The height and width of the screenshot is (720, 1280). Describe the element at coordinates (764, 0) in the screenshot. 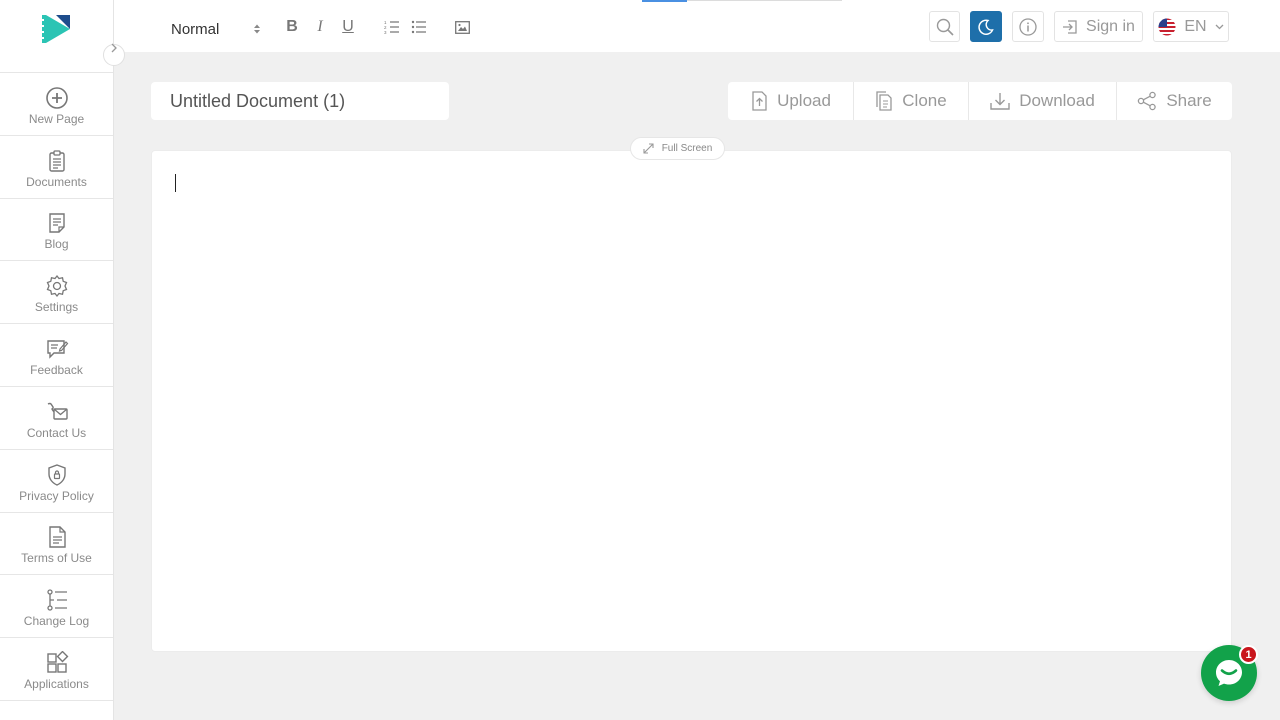

I see `loading-track` at that location.